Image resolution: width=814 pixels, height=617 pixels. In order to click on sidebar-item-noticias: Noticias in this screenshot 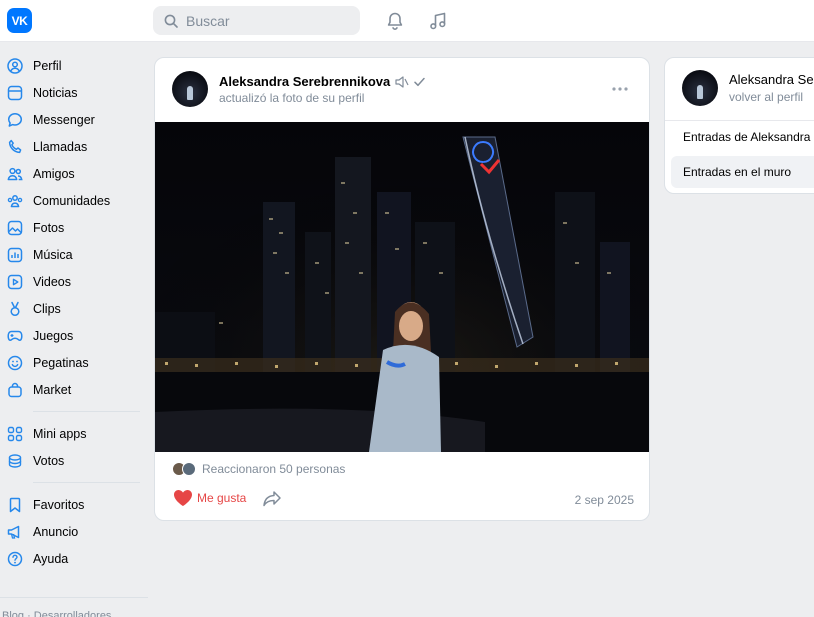, I will do `click(75, 92)`.